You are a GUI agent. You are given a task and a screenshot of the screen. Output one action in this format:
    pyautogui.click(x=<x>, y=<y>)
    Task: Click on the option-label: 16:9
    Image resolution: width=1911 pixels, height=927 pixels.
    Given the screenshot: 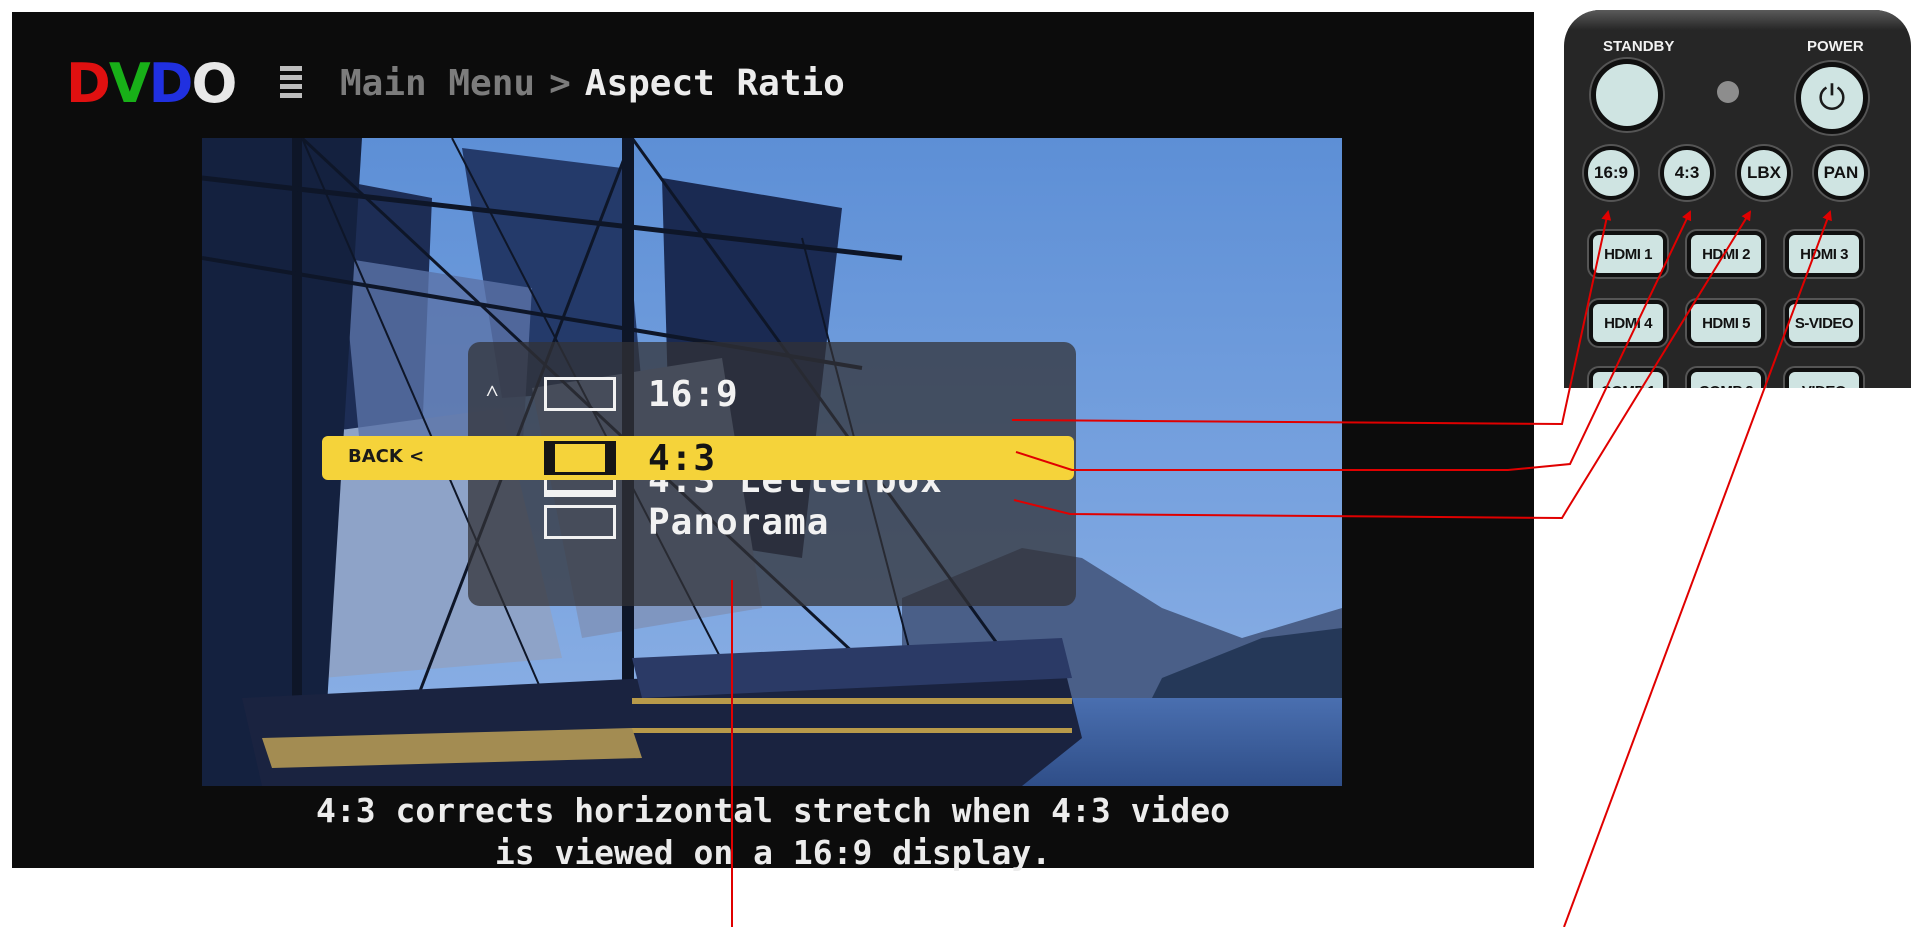 What is the action you would take?
    pyautogui.click(x=693, y=394)
    